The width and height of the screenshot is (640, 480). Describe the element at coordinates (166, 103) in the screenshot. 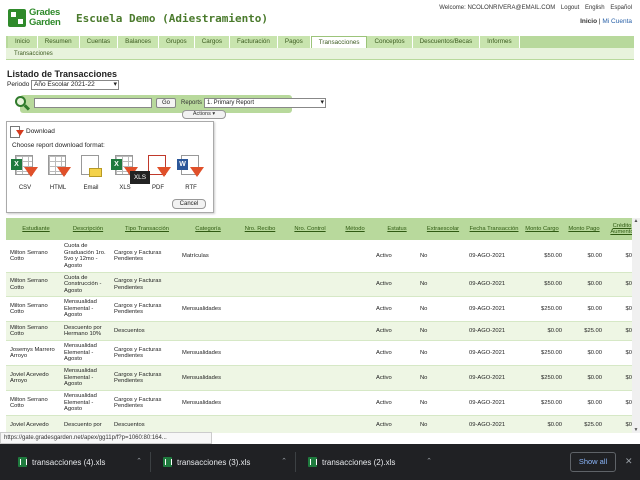

I see `go-button: Go` at that location.